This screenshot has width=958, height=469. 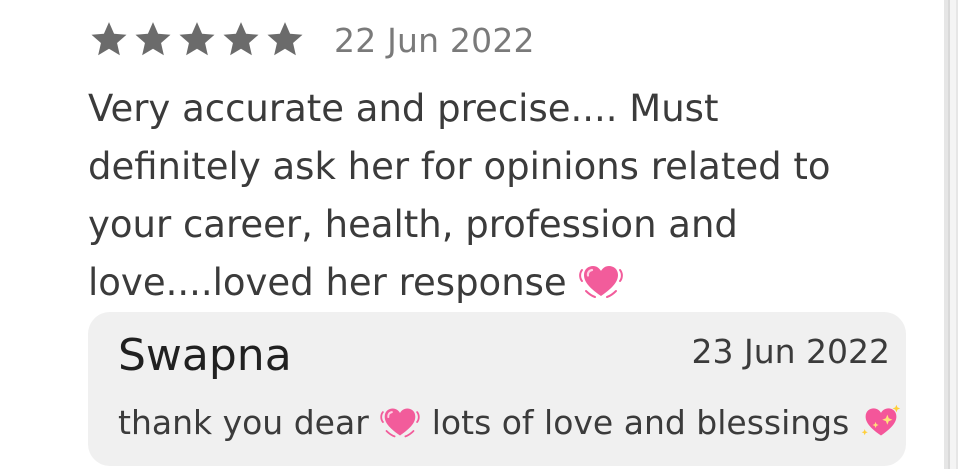 I want to click on sparkling-heart-icon, so click(x=881, y=427).